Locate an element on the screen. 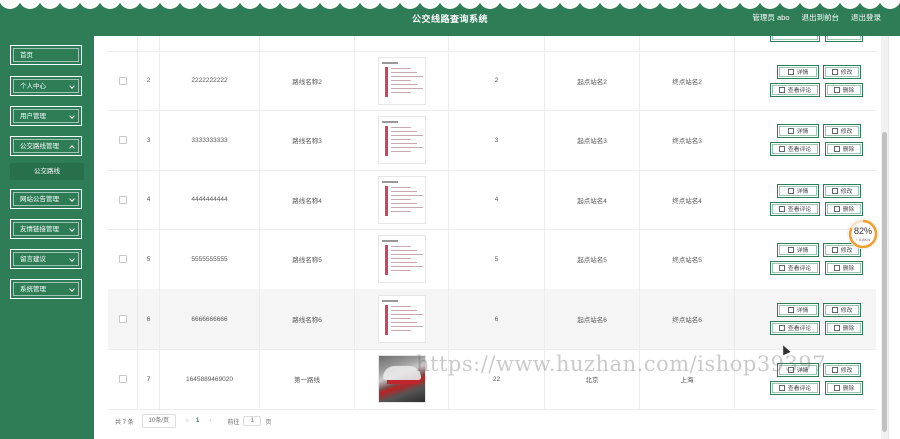 Image resolution: width=900 pixels, height=439 pixels. scrollbar-thumb is located at coordinates (884, 282).